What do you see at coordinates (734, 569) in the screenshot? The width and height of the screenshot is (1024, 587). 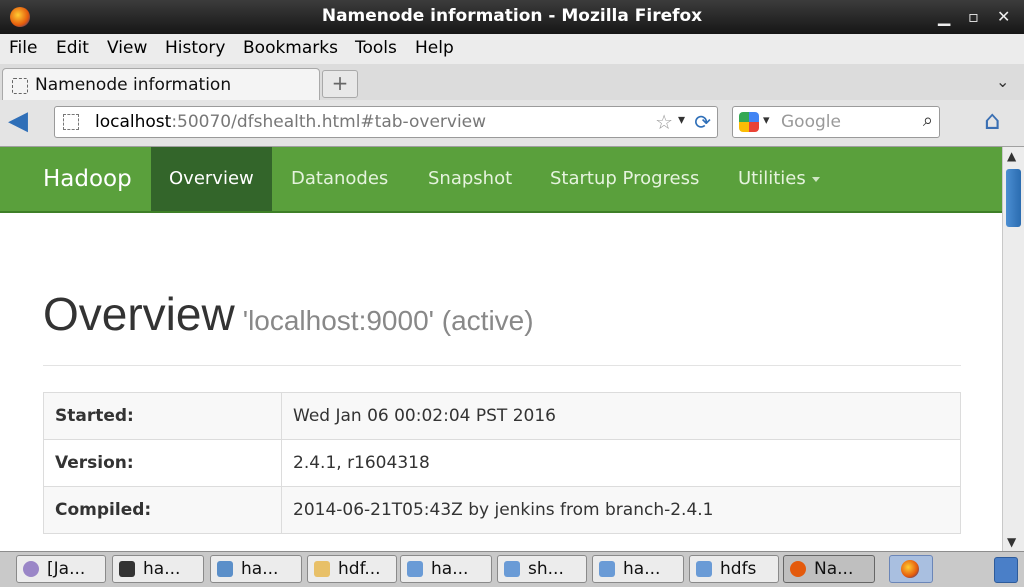 I see `taskbar-item-folder-hdfs: hdfs` at bounding box center [734, 569].